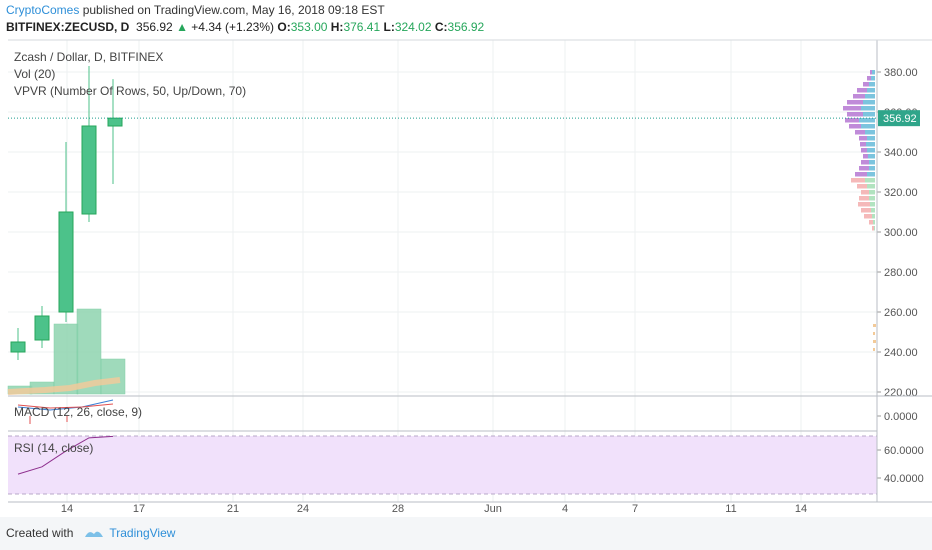 This screenshot has width=932, height=550. I want to click on rsi-tick-label: 60.0000, so click(904, 451).